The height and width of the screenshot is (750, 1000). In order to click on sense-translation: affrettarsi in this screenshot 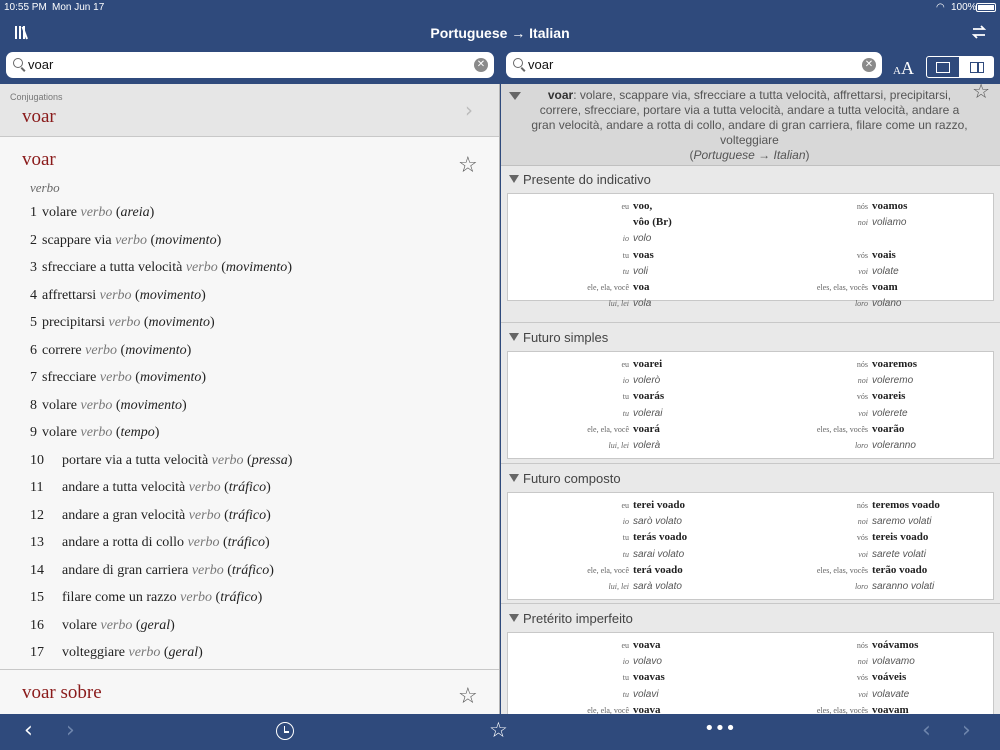, I will do `click(69, 295)`.